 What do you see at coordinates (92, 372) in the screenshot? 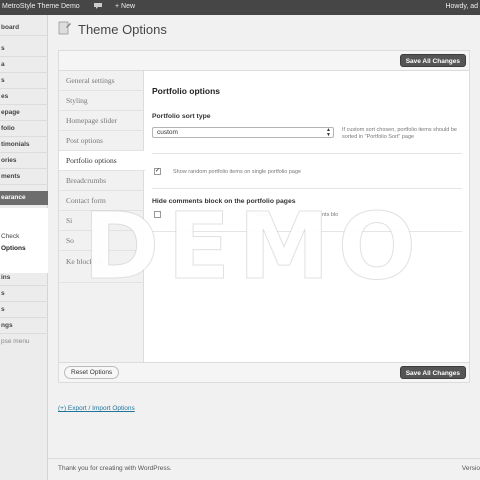
I see `reset-options-button: Reset Options` at bounding box center [92, 372].